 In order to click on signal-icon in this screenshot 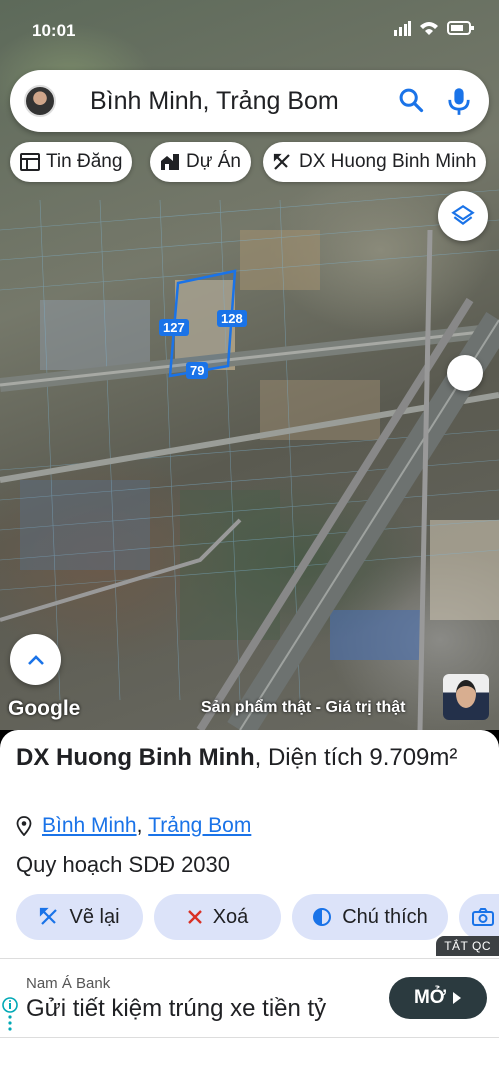, I will do `click(402, 28)`.